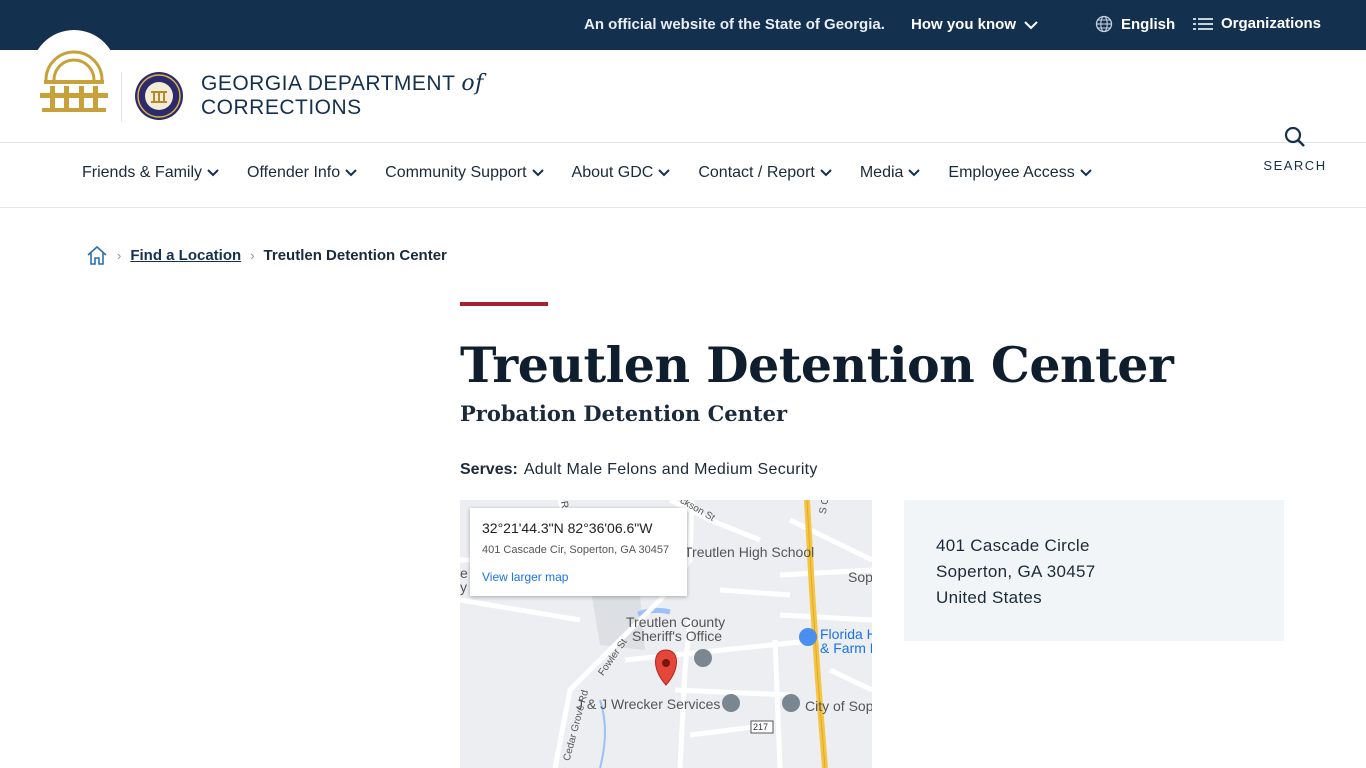 This screenshot has height=768, width=1366. I want to click on nav-item-offender-info: Offender Info, so click(302, 173).